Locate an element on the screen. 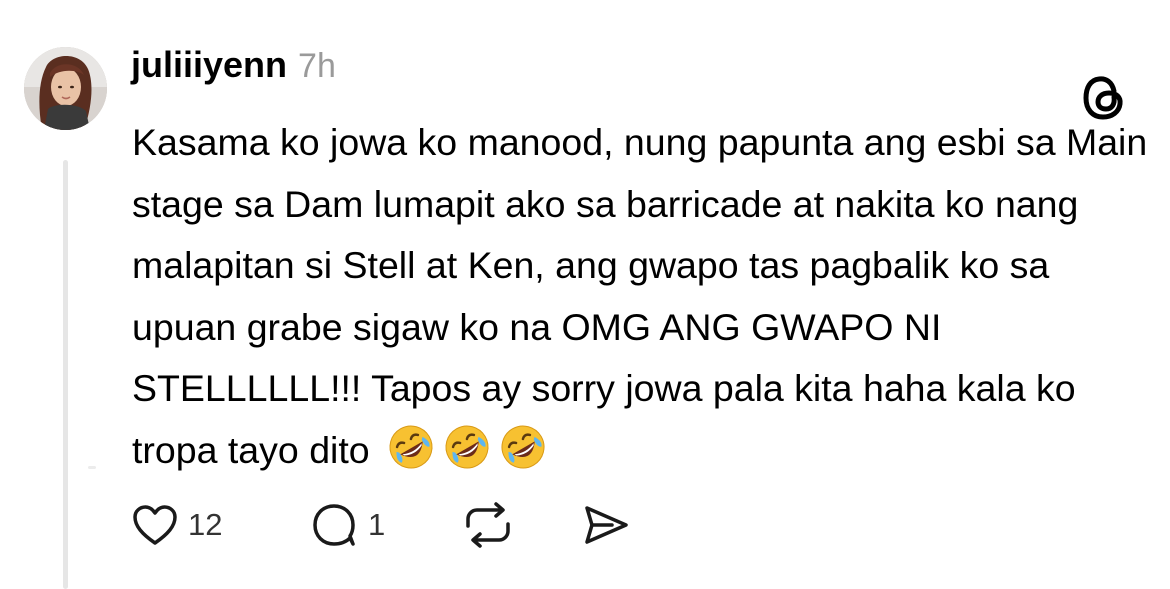 The width and height of the screenshot is (1170, 589). share-button is located at coordinates (606, 525).